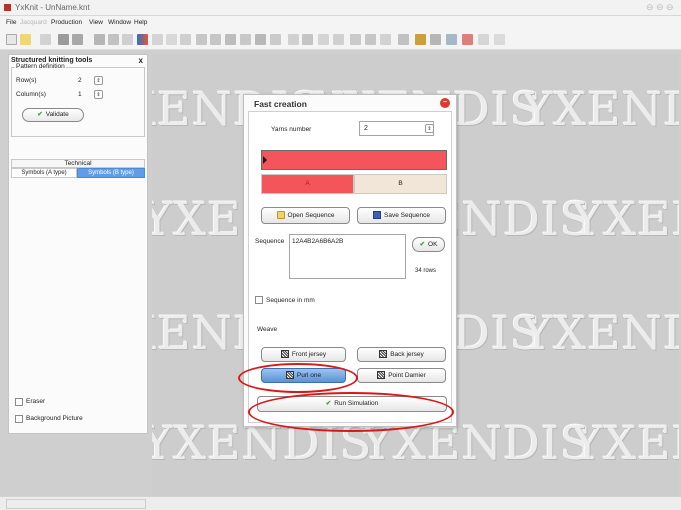  I want to click on columns-spinner-icon: ⇕, so click(98, 94).